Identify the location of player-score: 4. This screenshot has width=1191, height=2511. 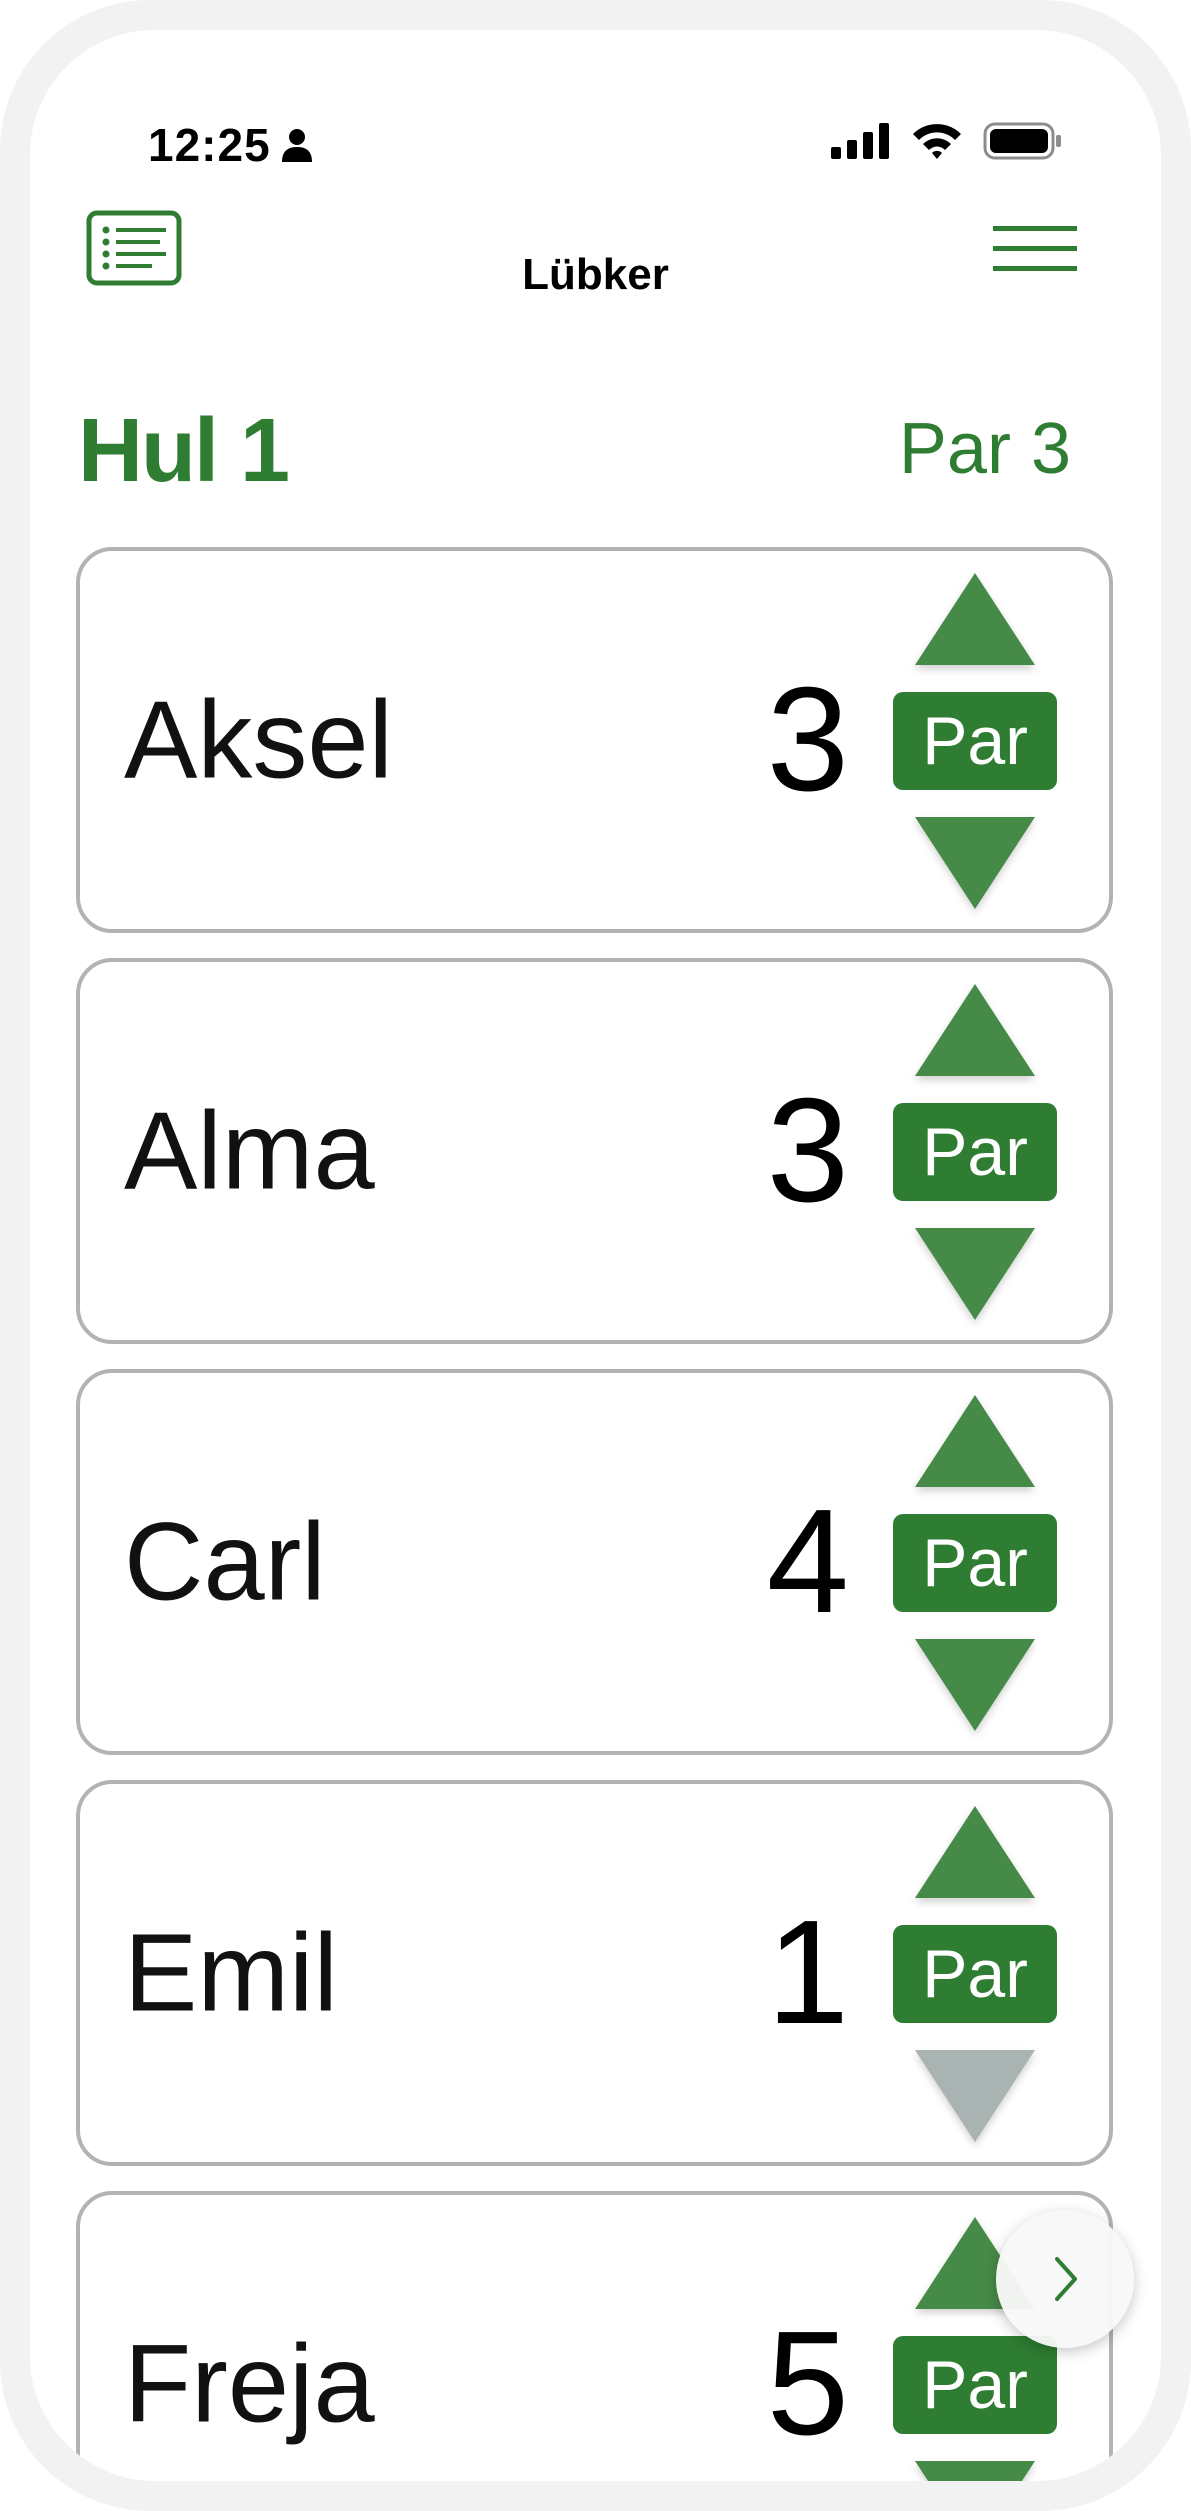
(807, 1561).